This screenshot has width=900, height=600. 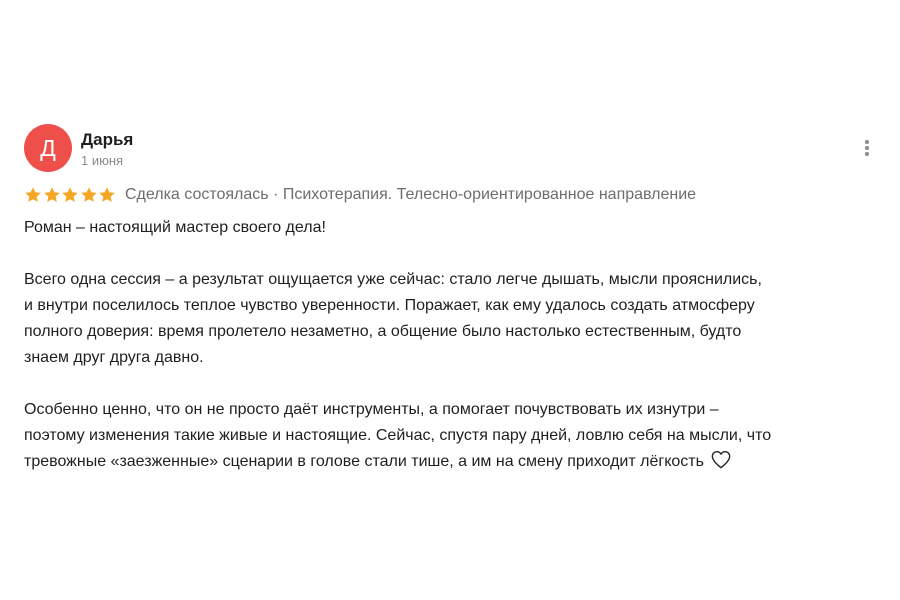 What do you see at coordinates (175, 227) in the screenshot?
I see `review-line: Роман – настоящий мастер своего дела!` at bounding box center [175, 227].